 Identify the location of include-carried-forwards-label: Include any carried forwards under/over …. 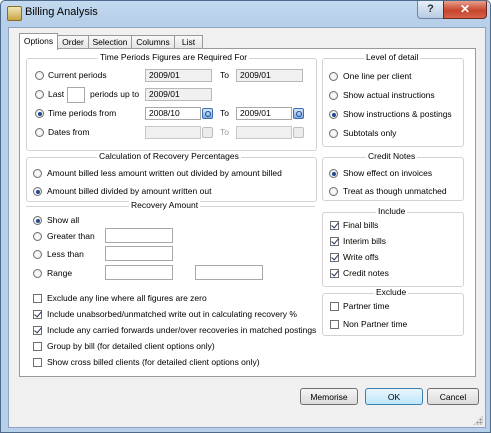
(182, 330).